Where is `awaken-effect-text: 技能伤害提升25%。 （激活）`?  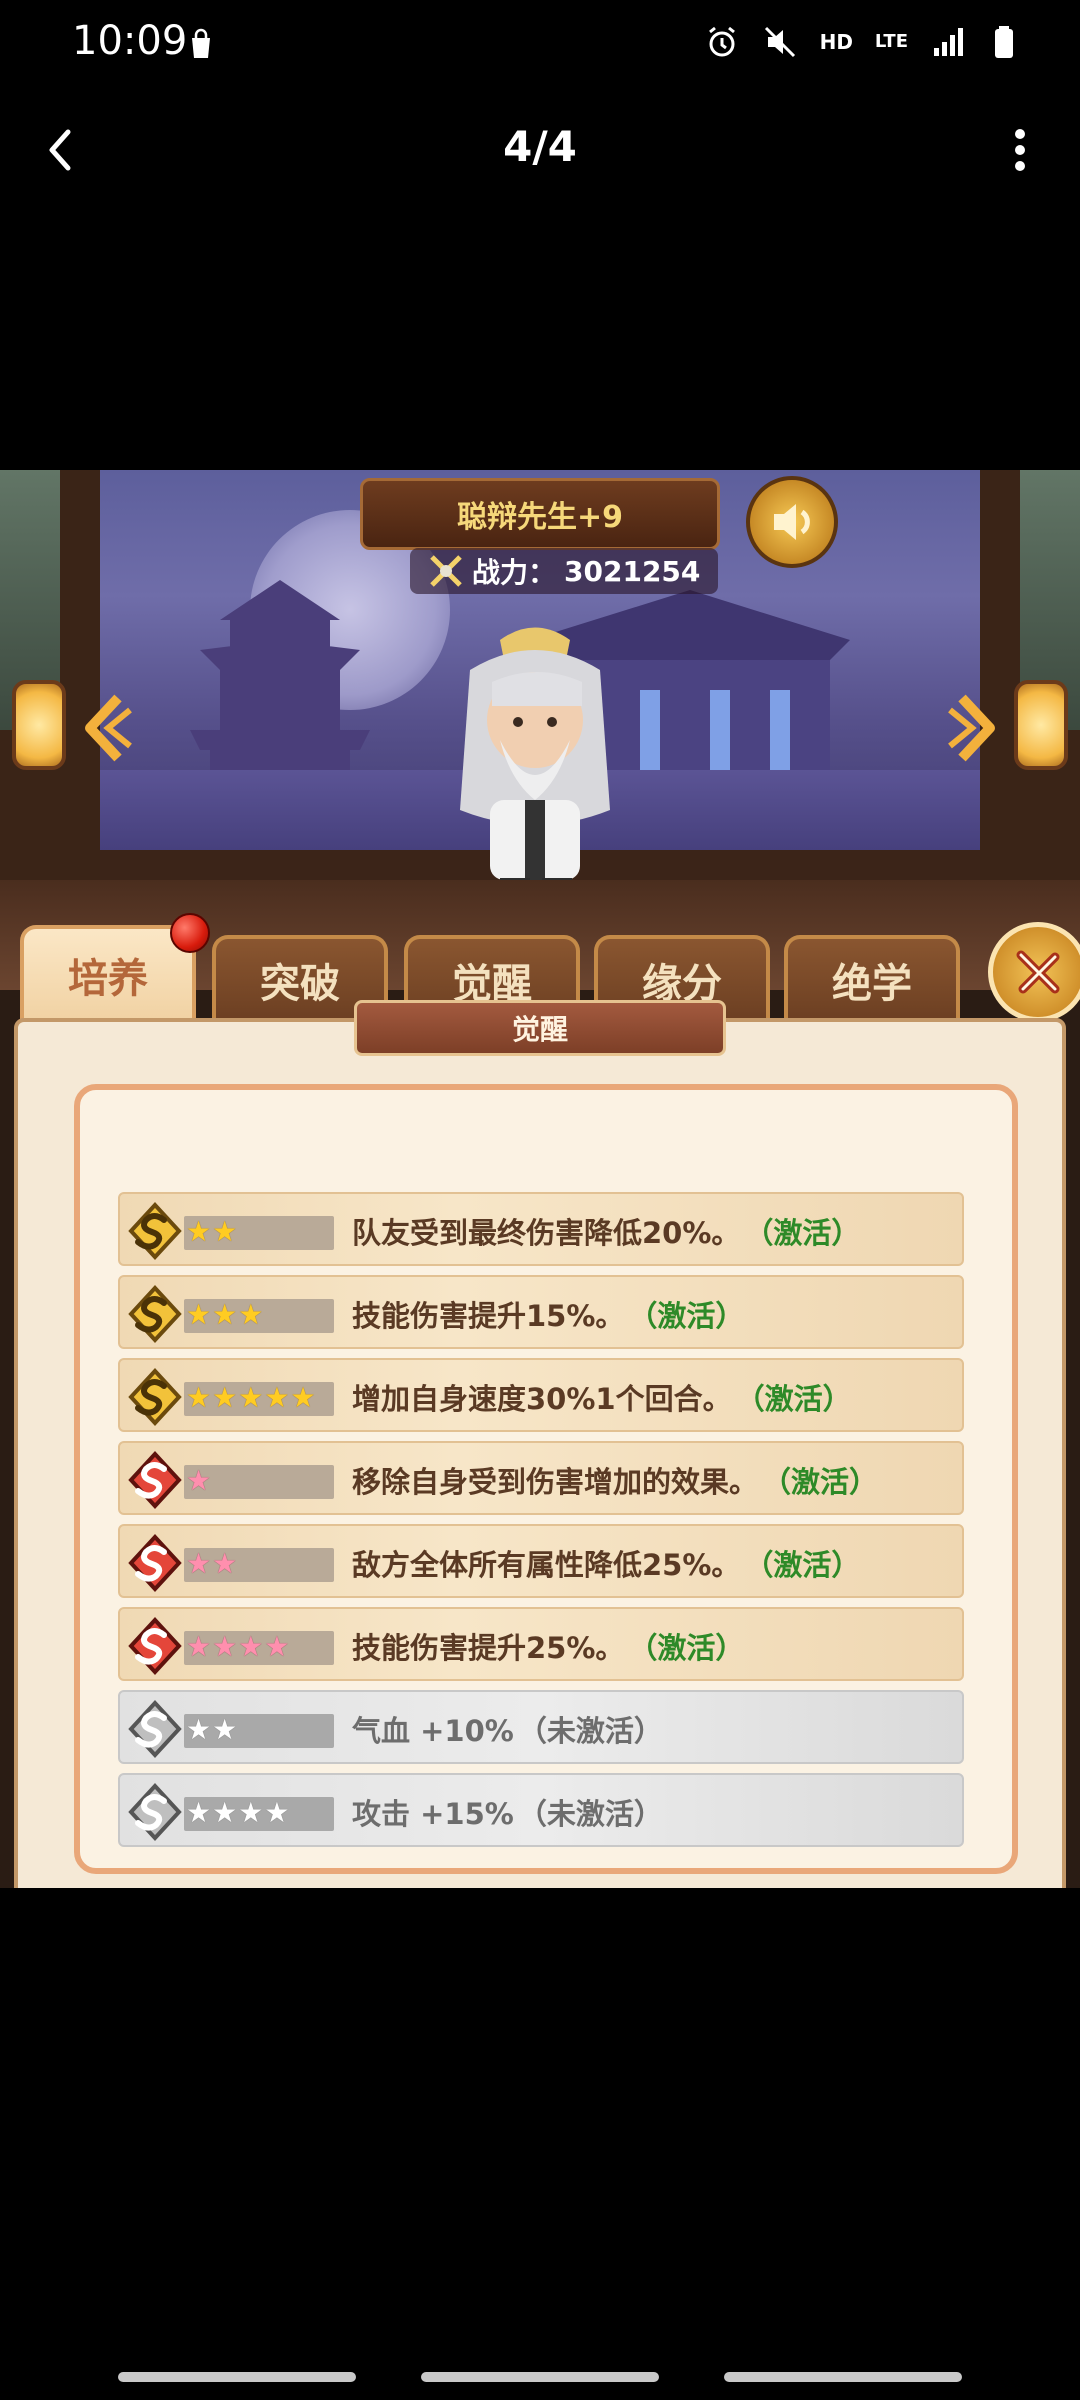
awaken-effect-text: 技能伤害提升25%。 （激活） is located at coordinates (548, 1646).